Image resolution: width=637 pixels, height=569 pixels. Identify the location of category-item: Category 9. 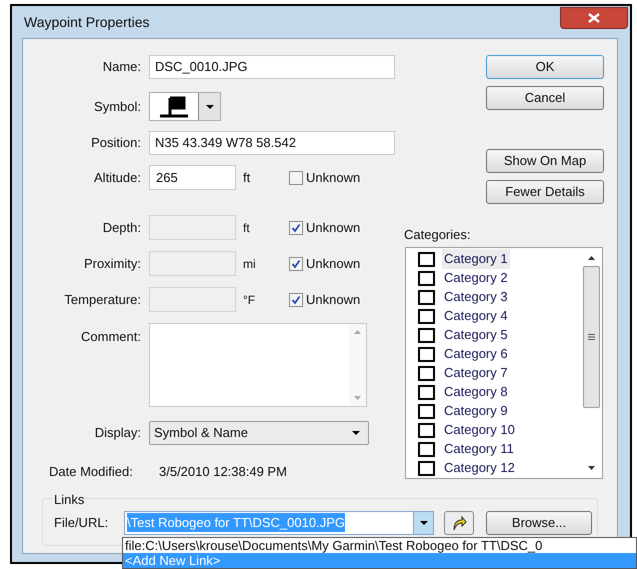
(476, 411).